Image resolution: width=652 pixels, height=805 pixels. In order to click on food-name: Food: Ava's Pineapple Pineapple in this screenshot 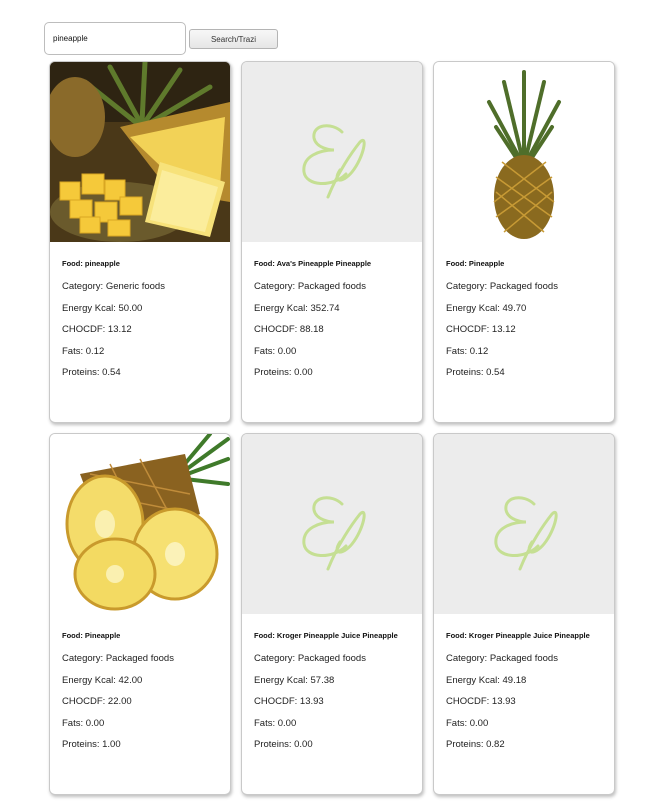, I will do `click(313, 263)`.